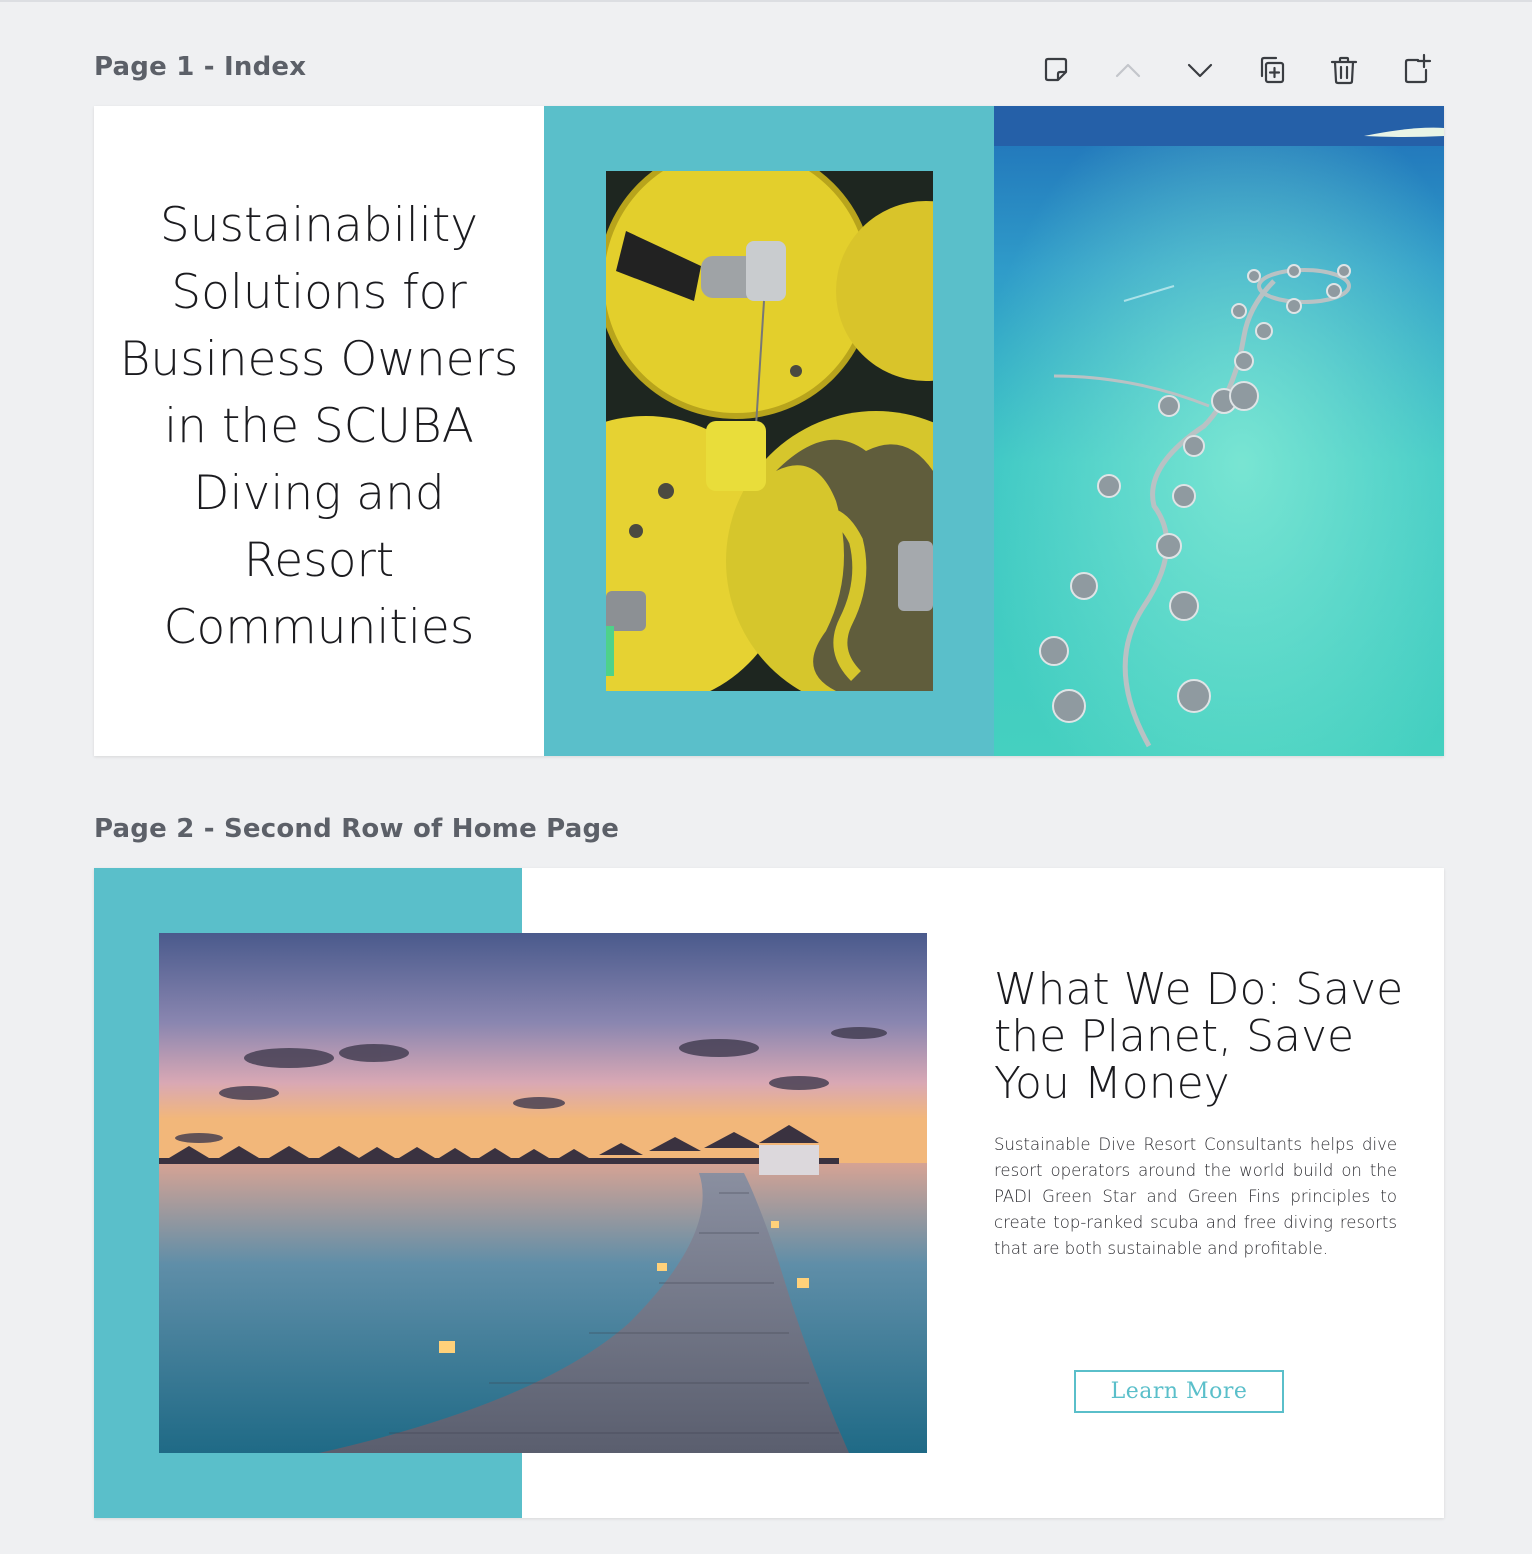  I want to click on duplicate-page-button, so click(1272, 70).